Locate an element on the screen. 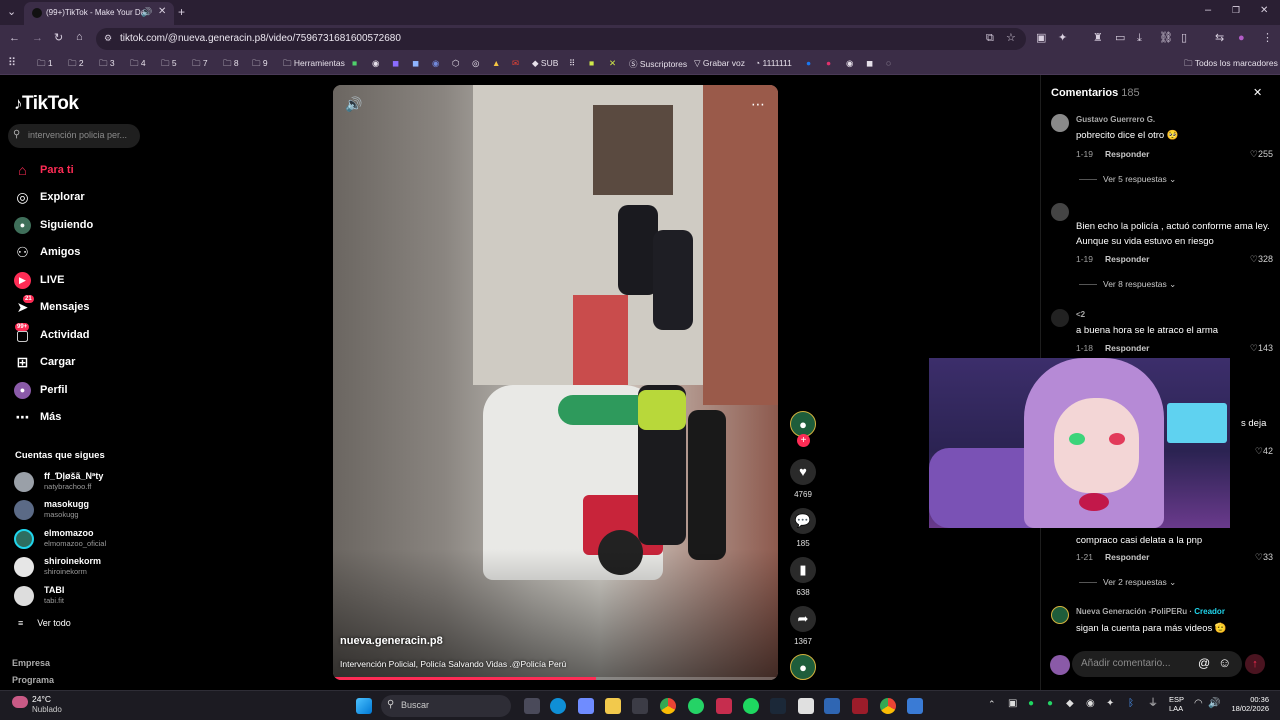 Image resolution: width=1280 pixels, height=720 pixels. link-icon: ⛓ is located at coordinates (1166, 38).